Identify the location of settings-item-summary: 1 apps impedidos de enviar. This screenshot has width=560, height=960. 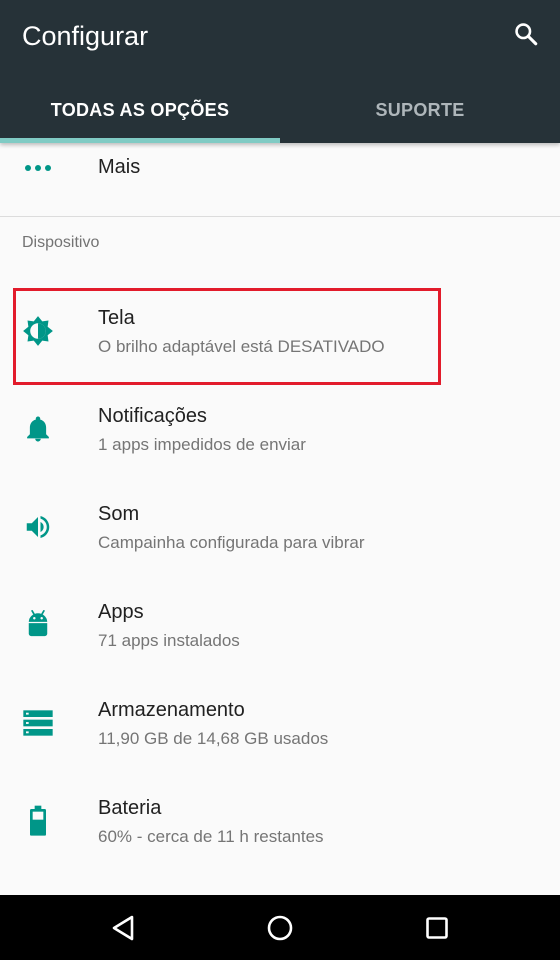
(202, 444).